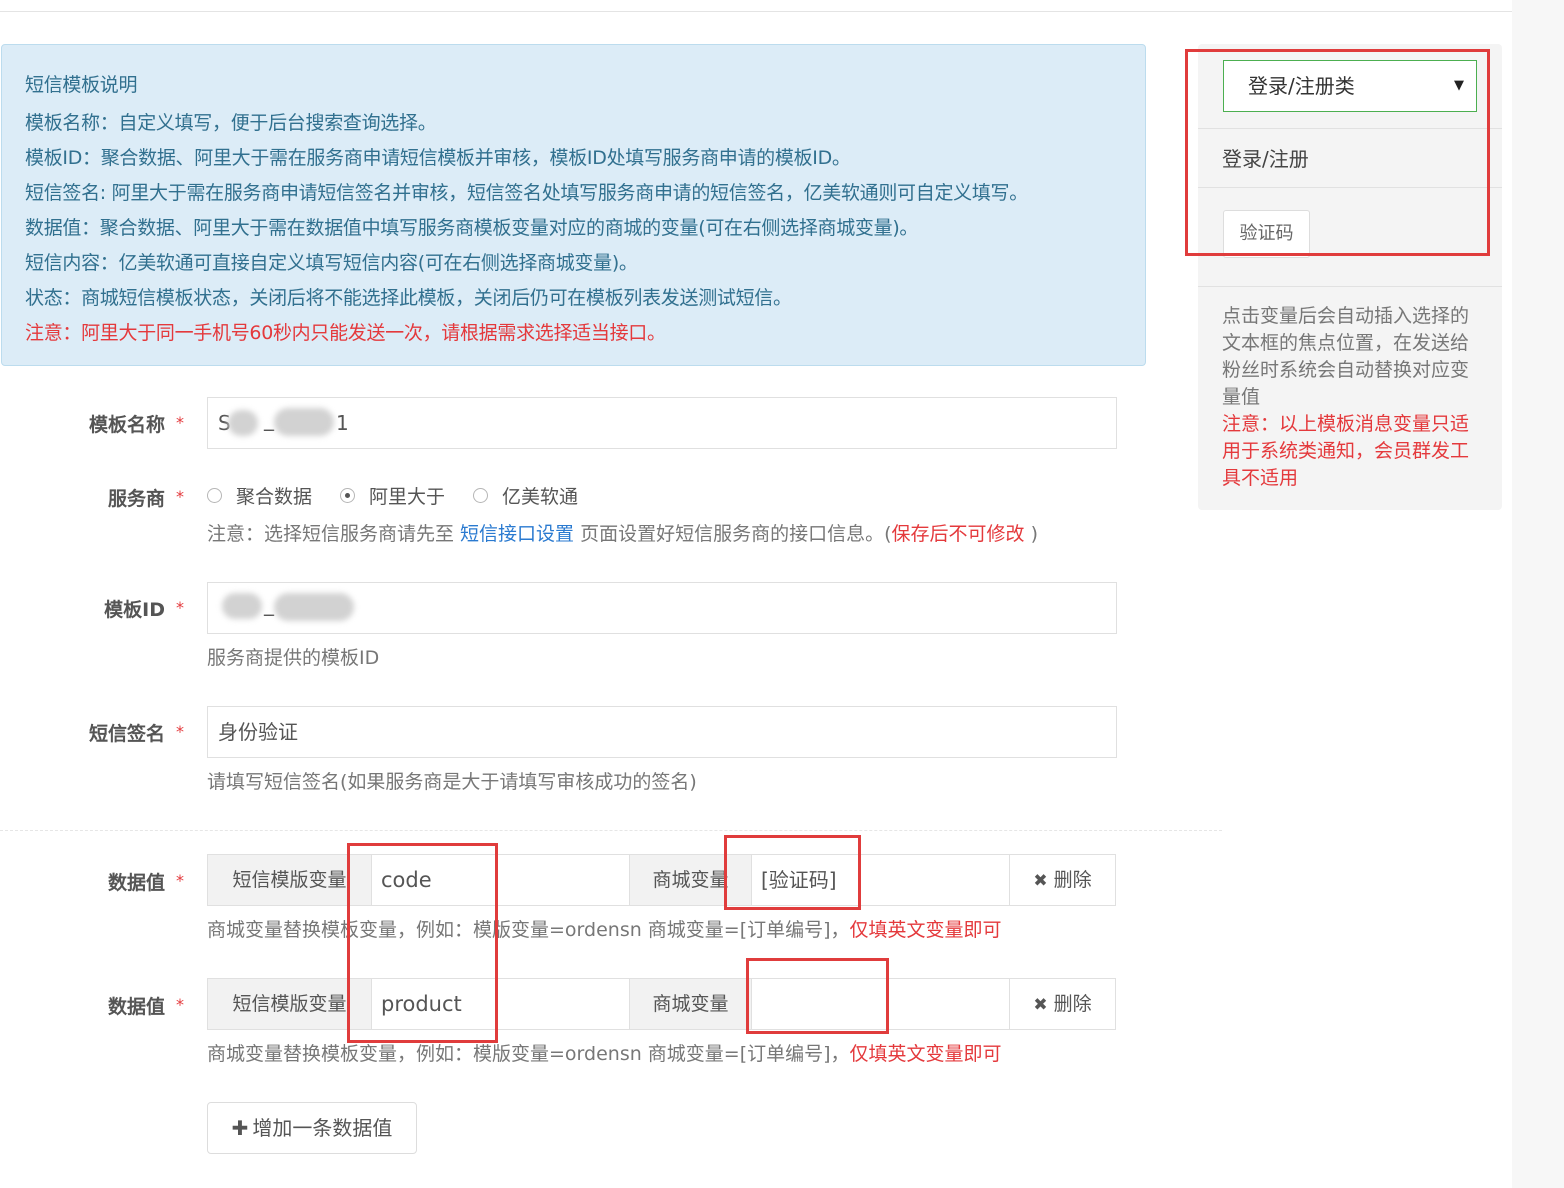 The image size is (1564, 1188). Describe the element at coordinates (1538, 594) in the screenshot. I see `page-right-gutter` at that location.